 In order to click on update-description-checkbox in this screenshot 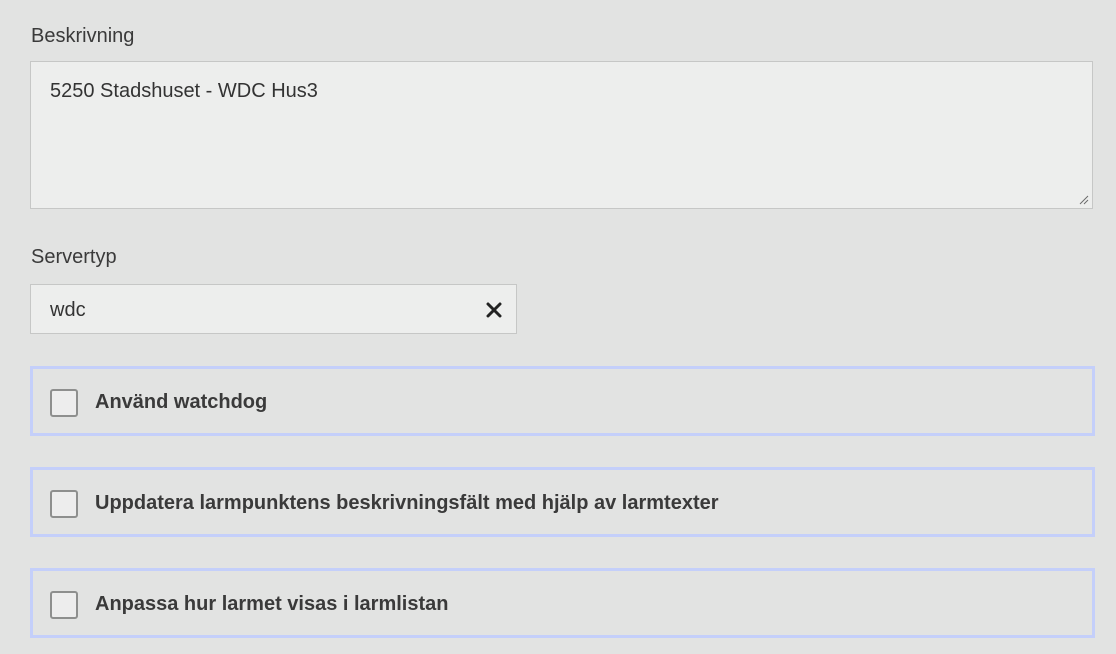, I will do `click(64, 504)`.